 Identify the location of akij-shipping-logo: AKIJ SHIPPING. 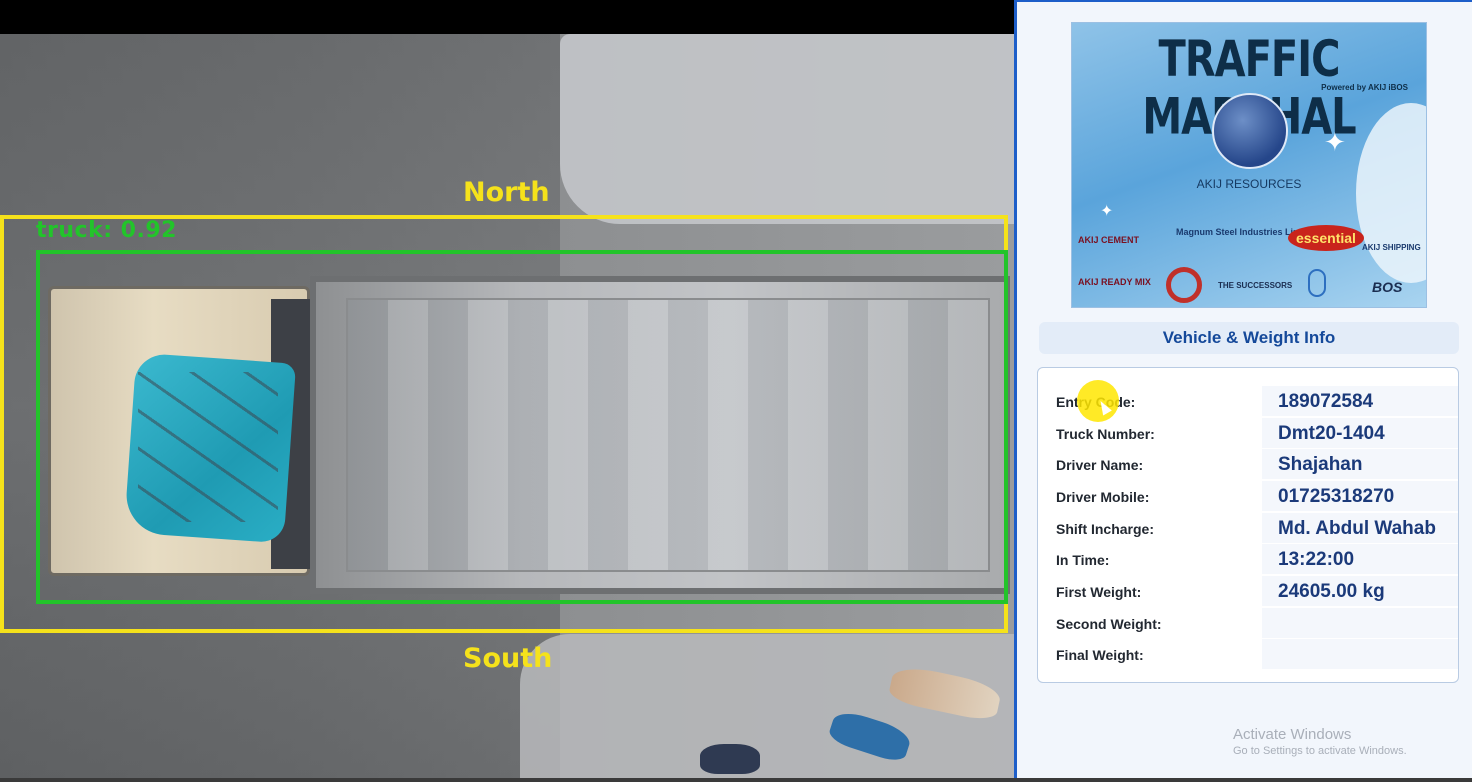
(1391, 247).